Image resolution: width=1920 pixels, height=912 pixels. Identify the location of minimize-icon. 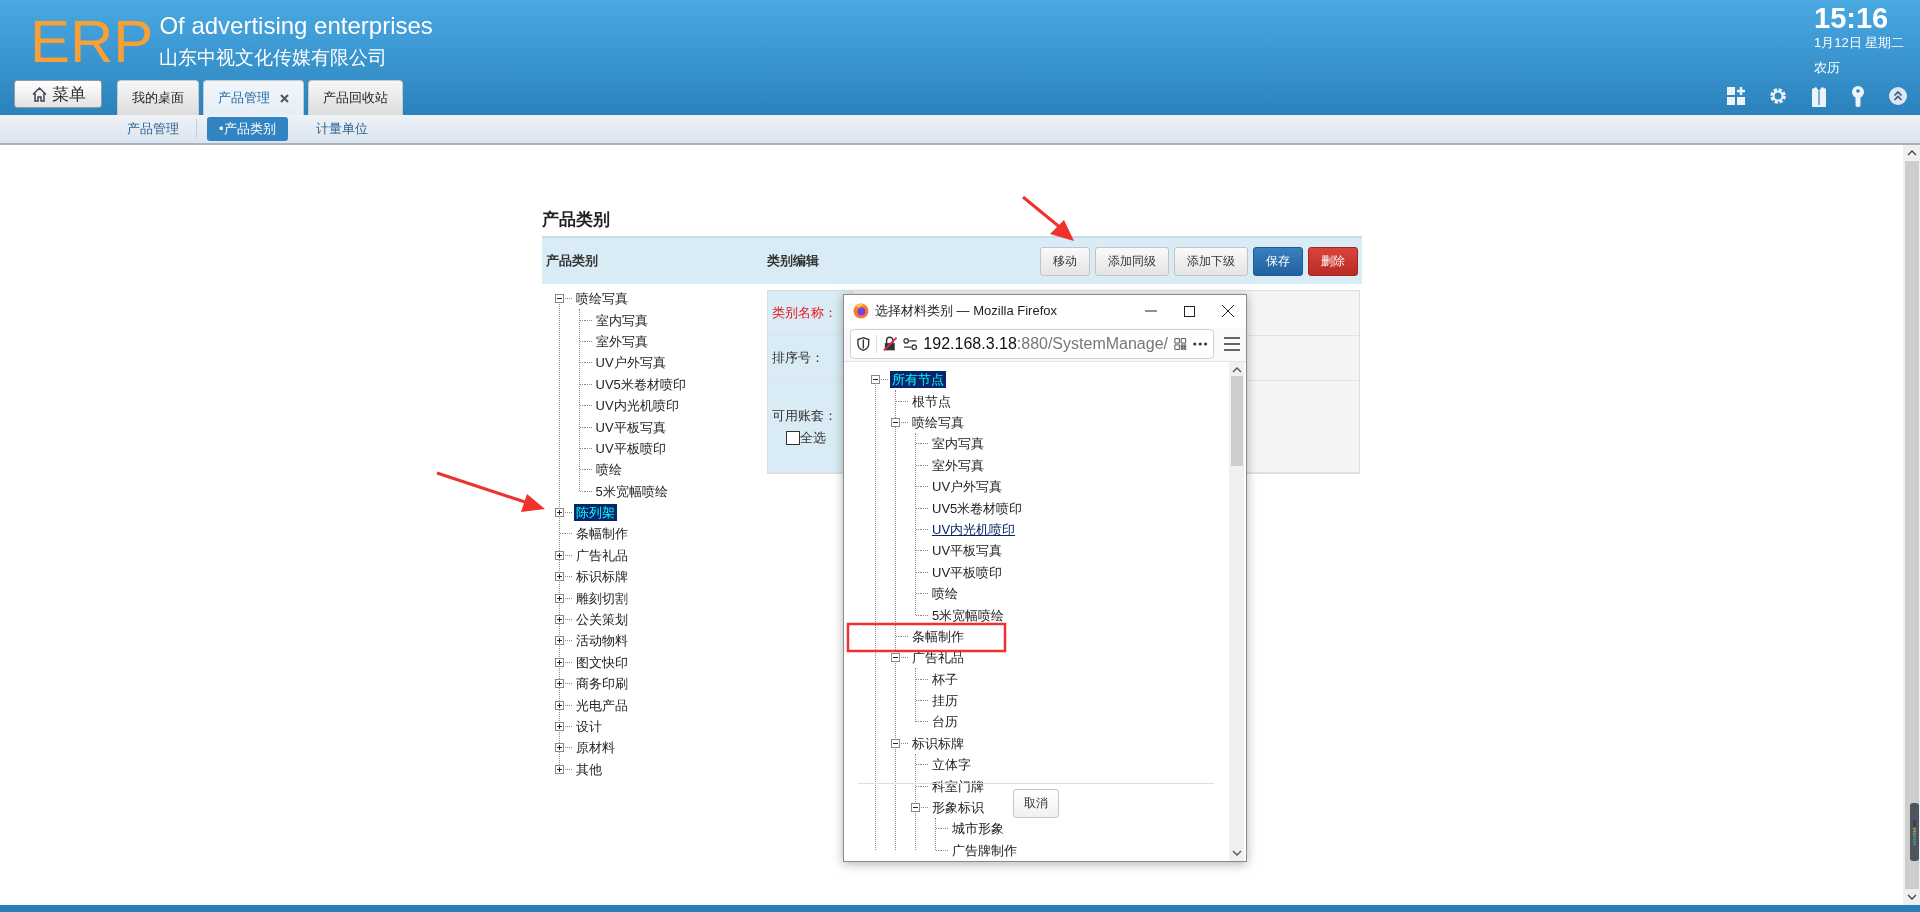
(1151, 311).